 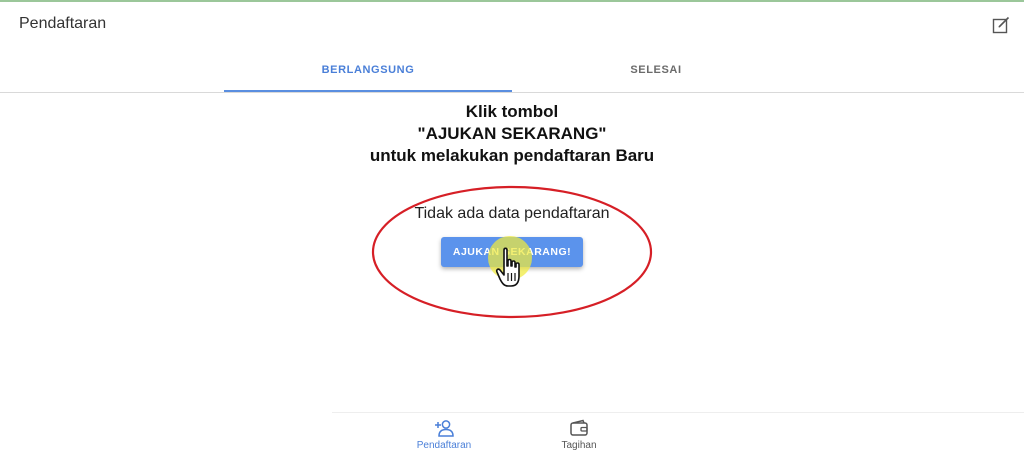 I want to click on tab-berlangsung: BERLANGSUNG, so click(x=368, y=72).